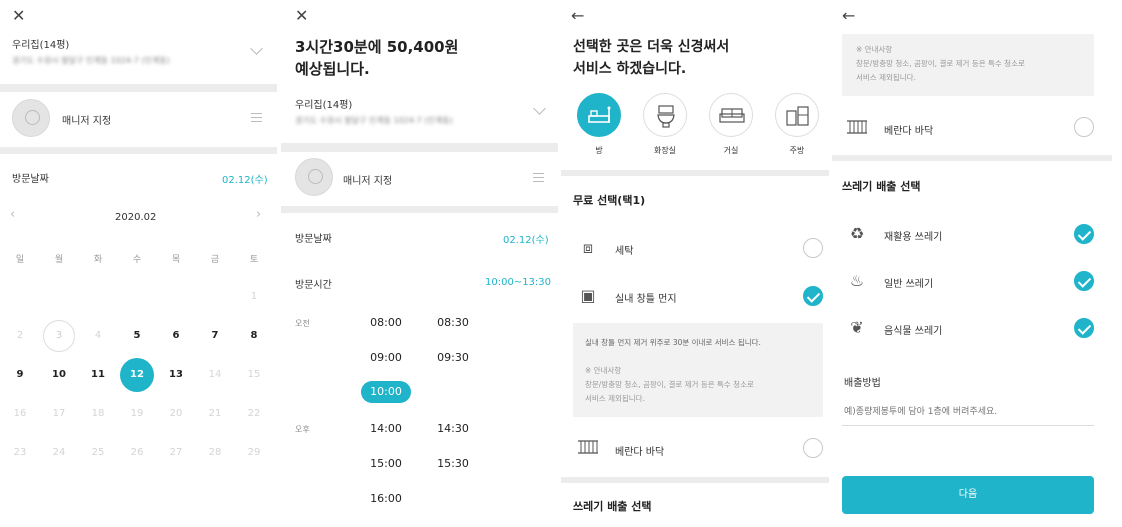 This screenshot has height=527, width=1122. Describe the element at coordinates (603, 370) in the screenshot. I see `notice-title: ※ 안내사항` at that location.